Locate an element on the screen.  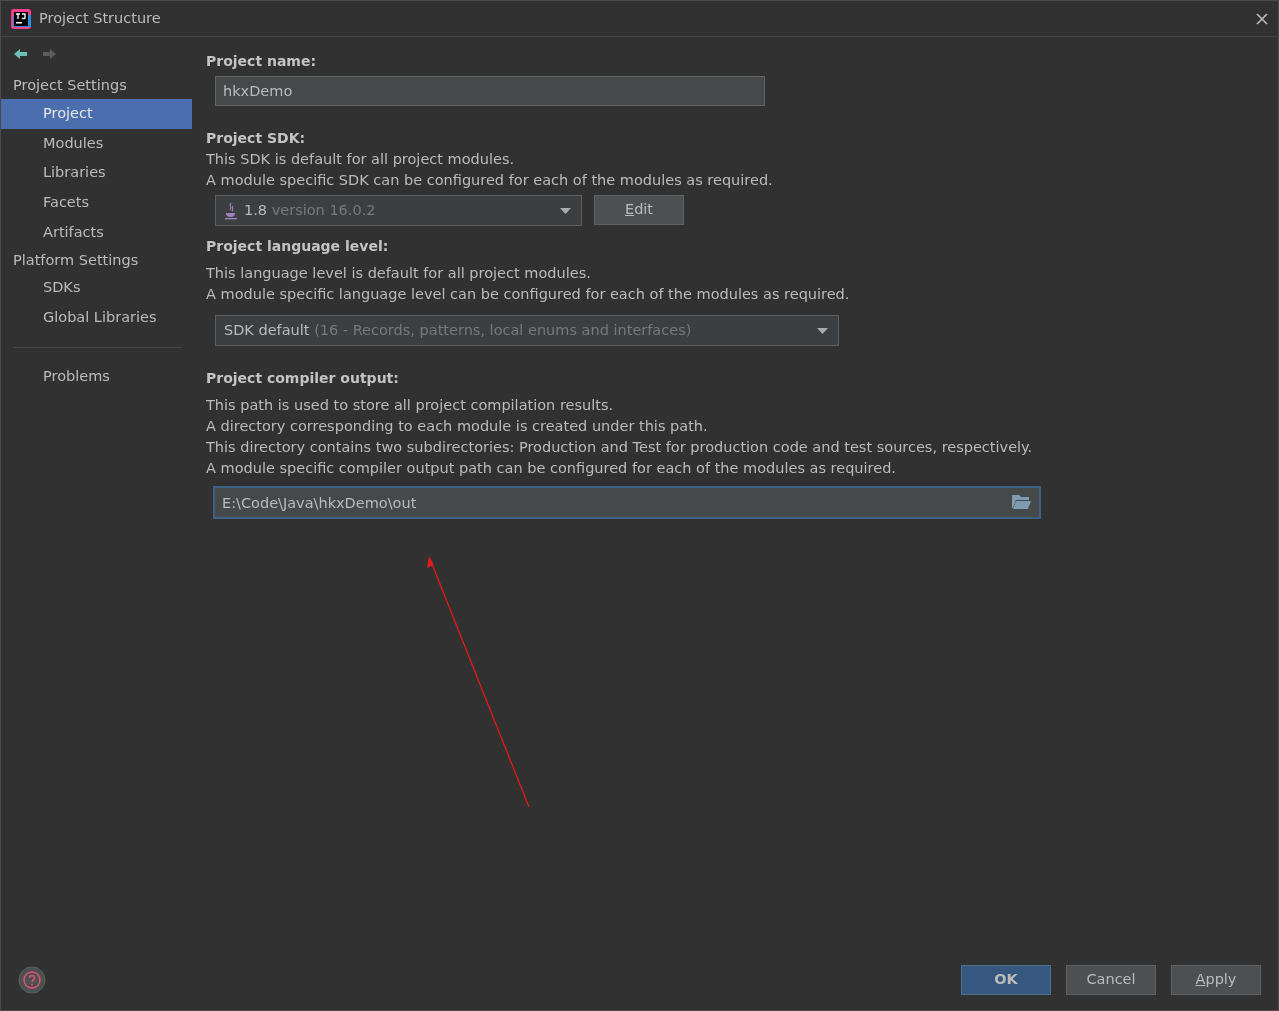
sidebar-section-header: Project Settings is located at coordinates (70, 85).